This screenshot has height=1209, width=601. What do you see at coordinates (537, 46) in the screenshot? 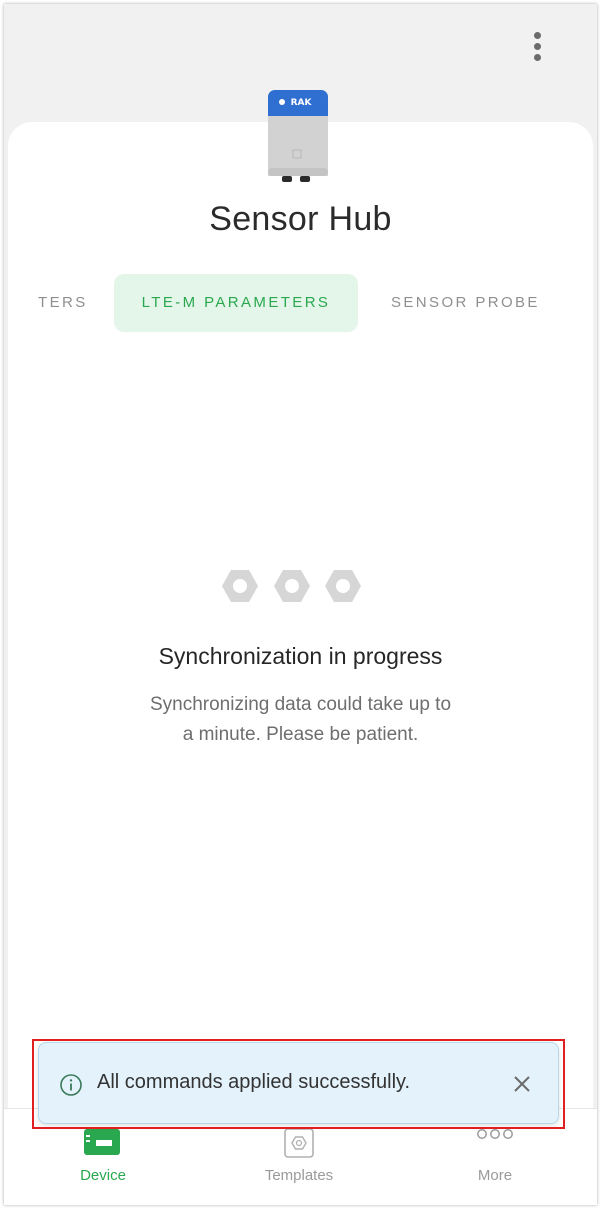
I see `more-vertical-icon` at bounding box center [537, 46].